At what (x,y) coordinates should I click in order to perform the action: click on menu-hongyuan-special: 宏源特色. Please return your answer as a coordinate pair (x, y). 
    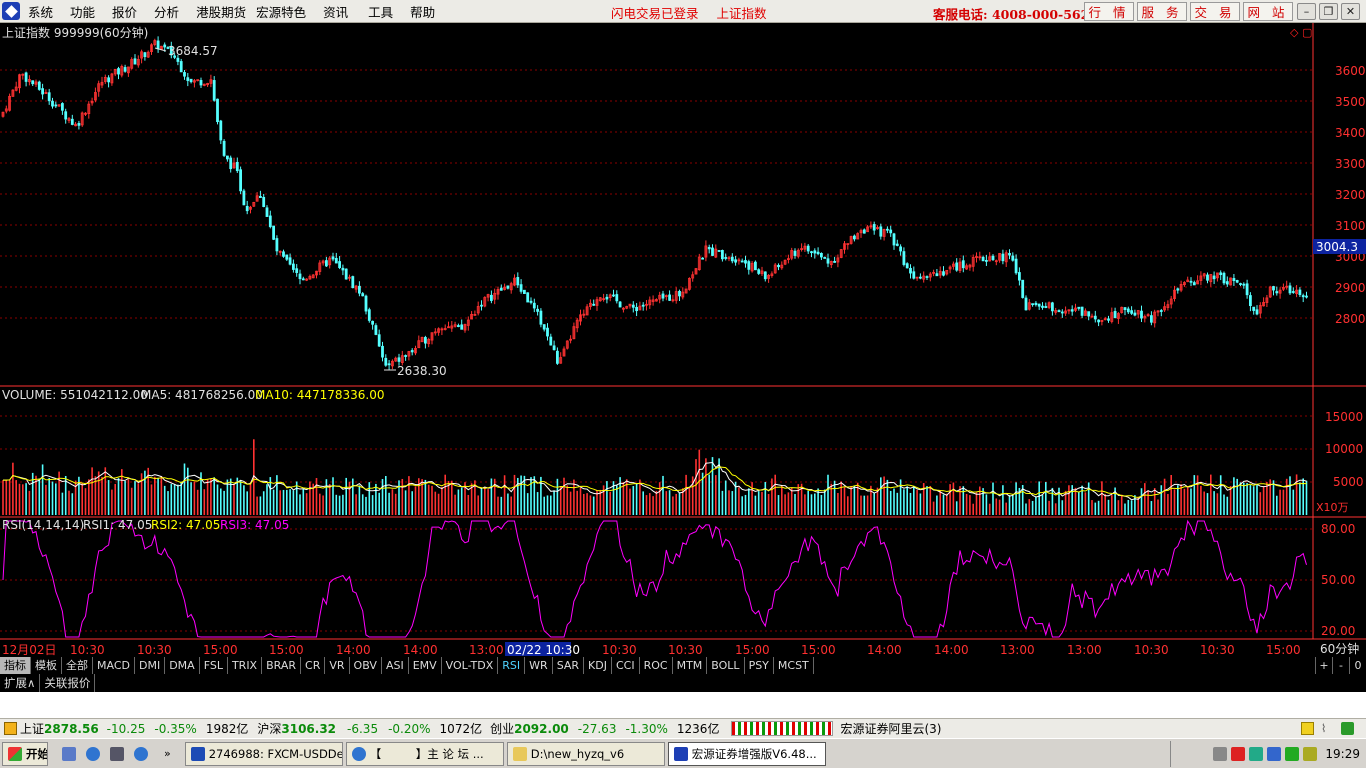
    Looking at the image, I should click on (281, 11).